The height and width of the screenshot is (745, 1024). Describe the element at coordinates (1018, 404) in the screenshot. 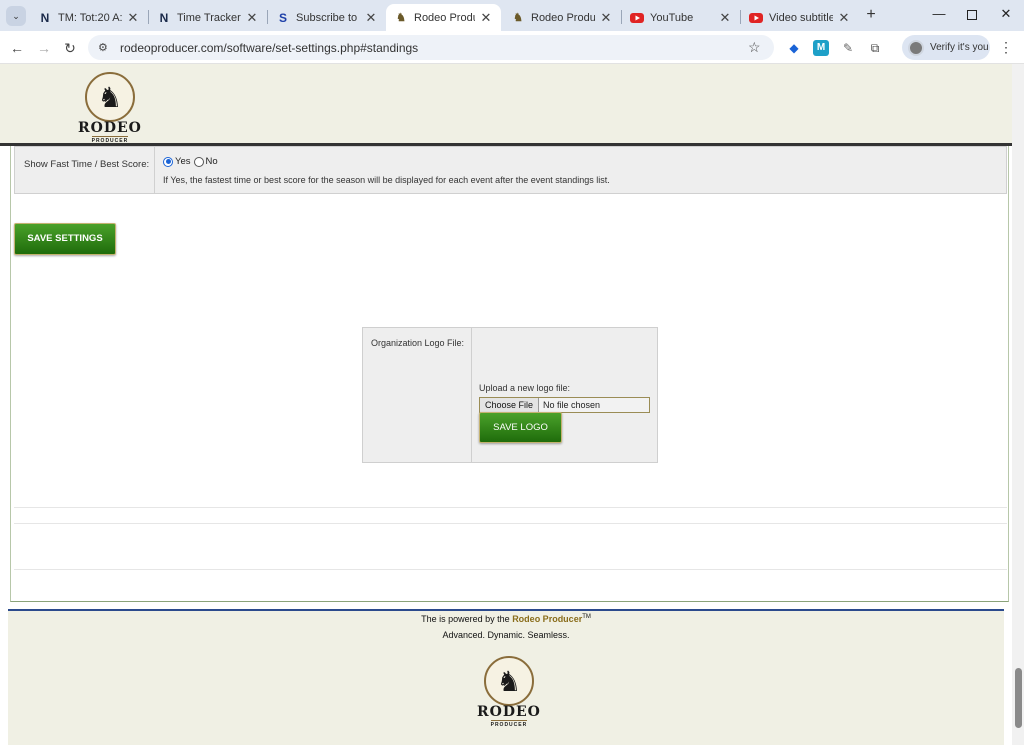

I see `vertical-scrollbar` at that location.